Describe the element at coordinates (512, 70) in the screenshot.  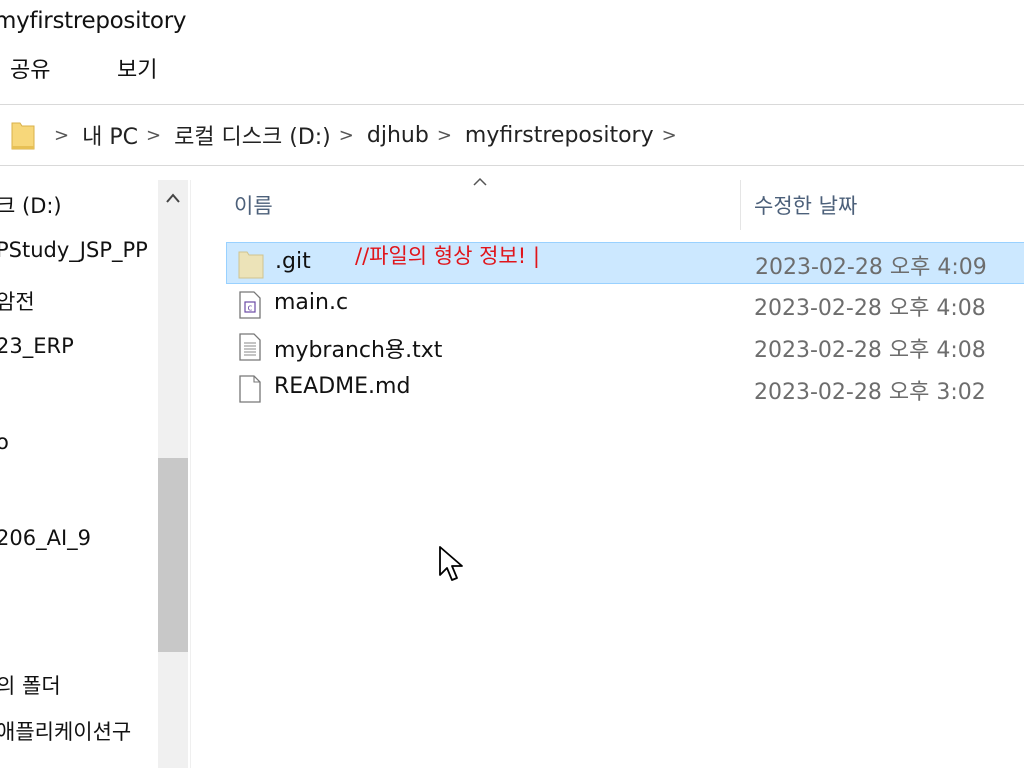
I see `ribbon: 공유 보기` at that location.